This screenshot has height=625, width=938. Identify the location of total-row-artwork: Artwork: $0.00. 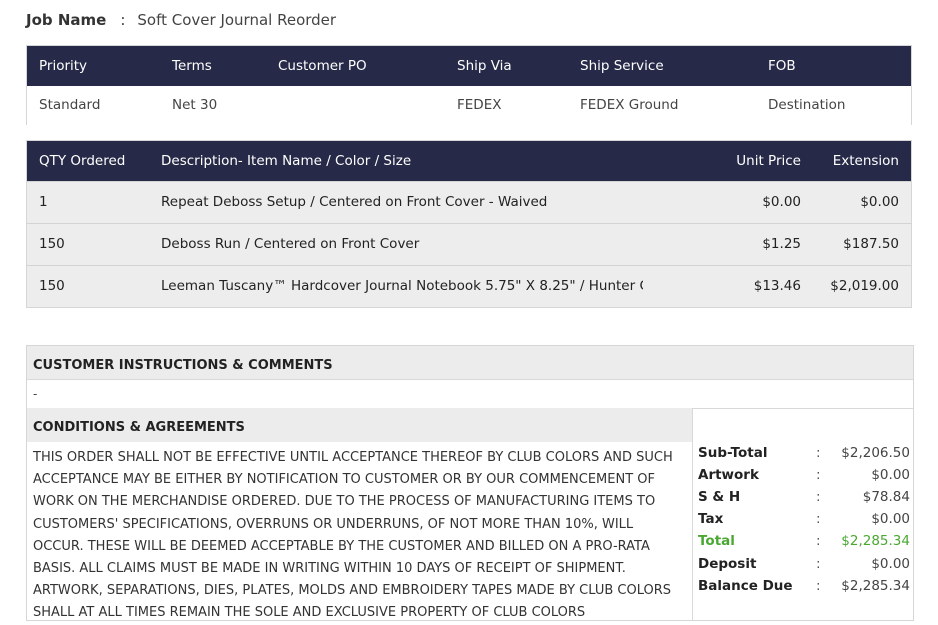
(804, 478).